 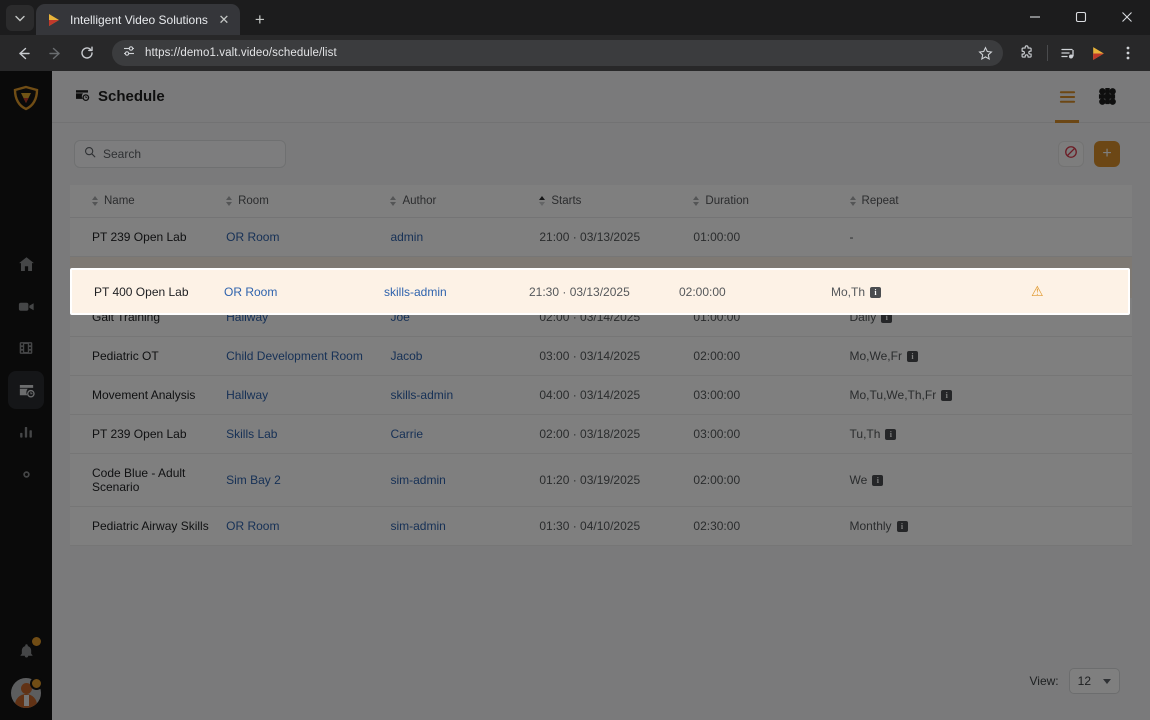 What do you see at coordinates (406, 237) in the screenshot?
I see `author-link: admin` at bounding box center [406, 237].